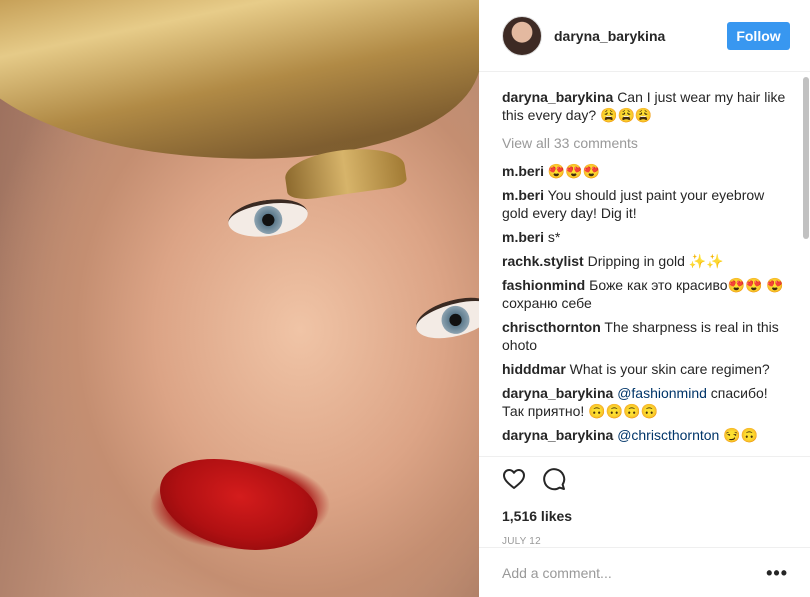  I want to click on comment-item: m.beri s*, so click(645, 237).